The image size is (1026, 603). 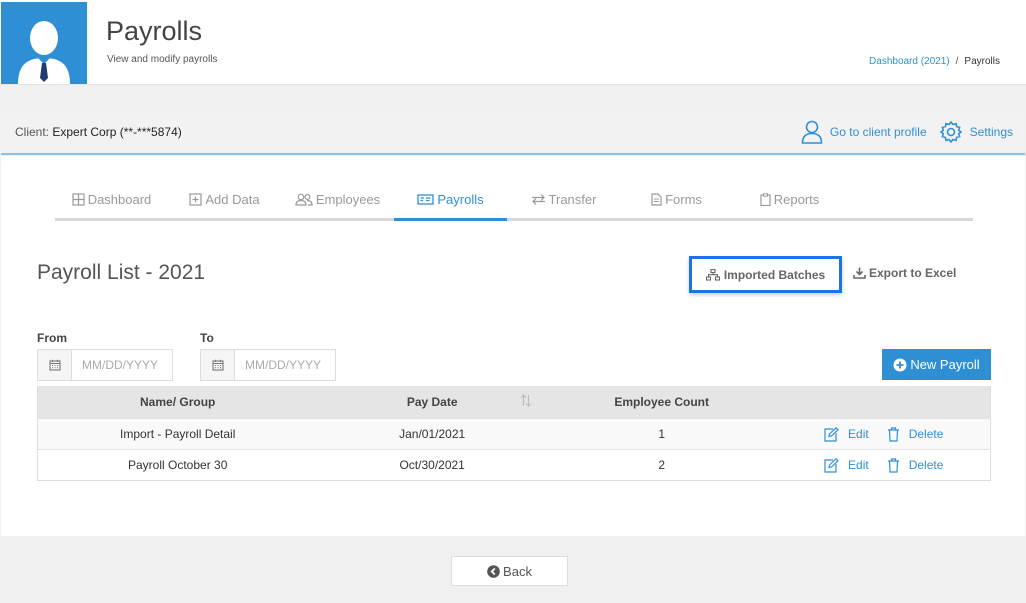 I want to click on tab-employees: Employees, so click(x=337, y=201).